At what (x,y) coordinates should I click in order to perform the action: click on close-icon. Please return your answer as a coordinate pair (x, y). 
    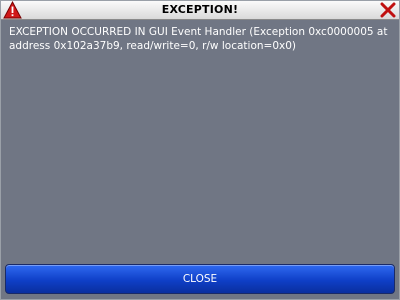
    Looking at the image, I should click on (388, 10).